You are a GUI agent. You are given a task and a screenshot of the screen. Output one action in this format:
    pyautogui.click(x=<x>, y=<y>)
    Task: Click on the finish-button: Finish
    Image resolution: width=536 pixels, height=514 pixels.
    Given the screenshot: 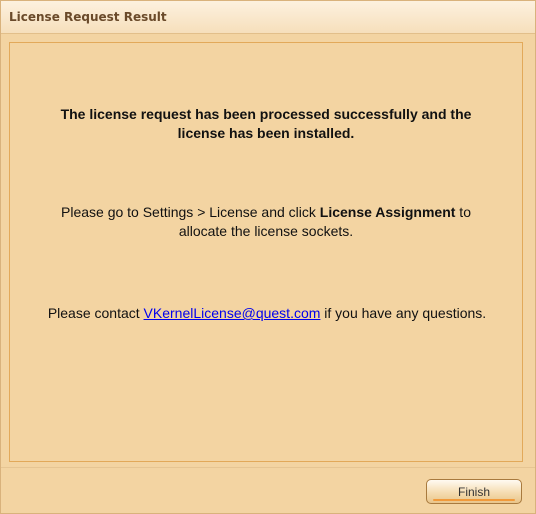 What is the action you would take?
    pyautogui.click(x=474, y=491)
    